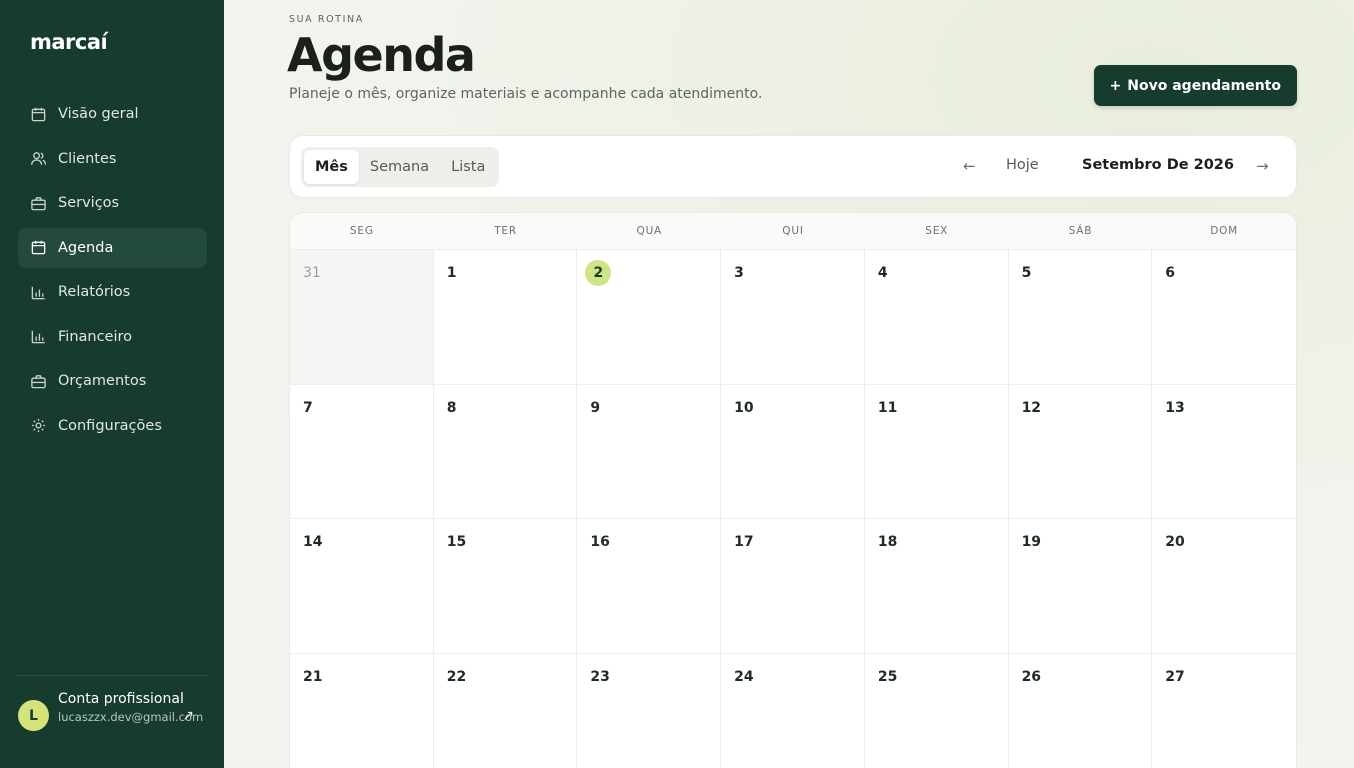  What do you see at coordinates (937, 231) in the screenshot?
I see `weekday-label: SEX` at bounding box center [937, 231].